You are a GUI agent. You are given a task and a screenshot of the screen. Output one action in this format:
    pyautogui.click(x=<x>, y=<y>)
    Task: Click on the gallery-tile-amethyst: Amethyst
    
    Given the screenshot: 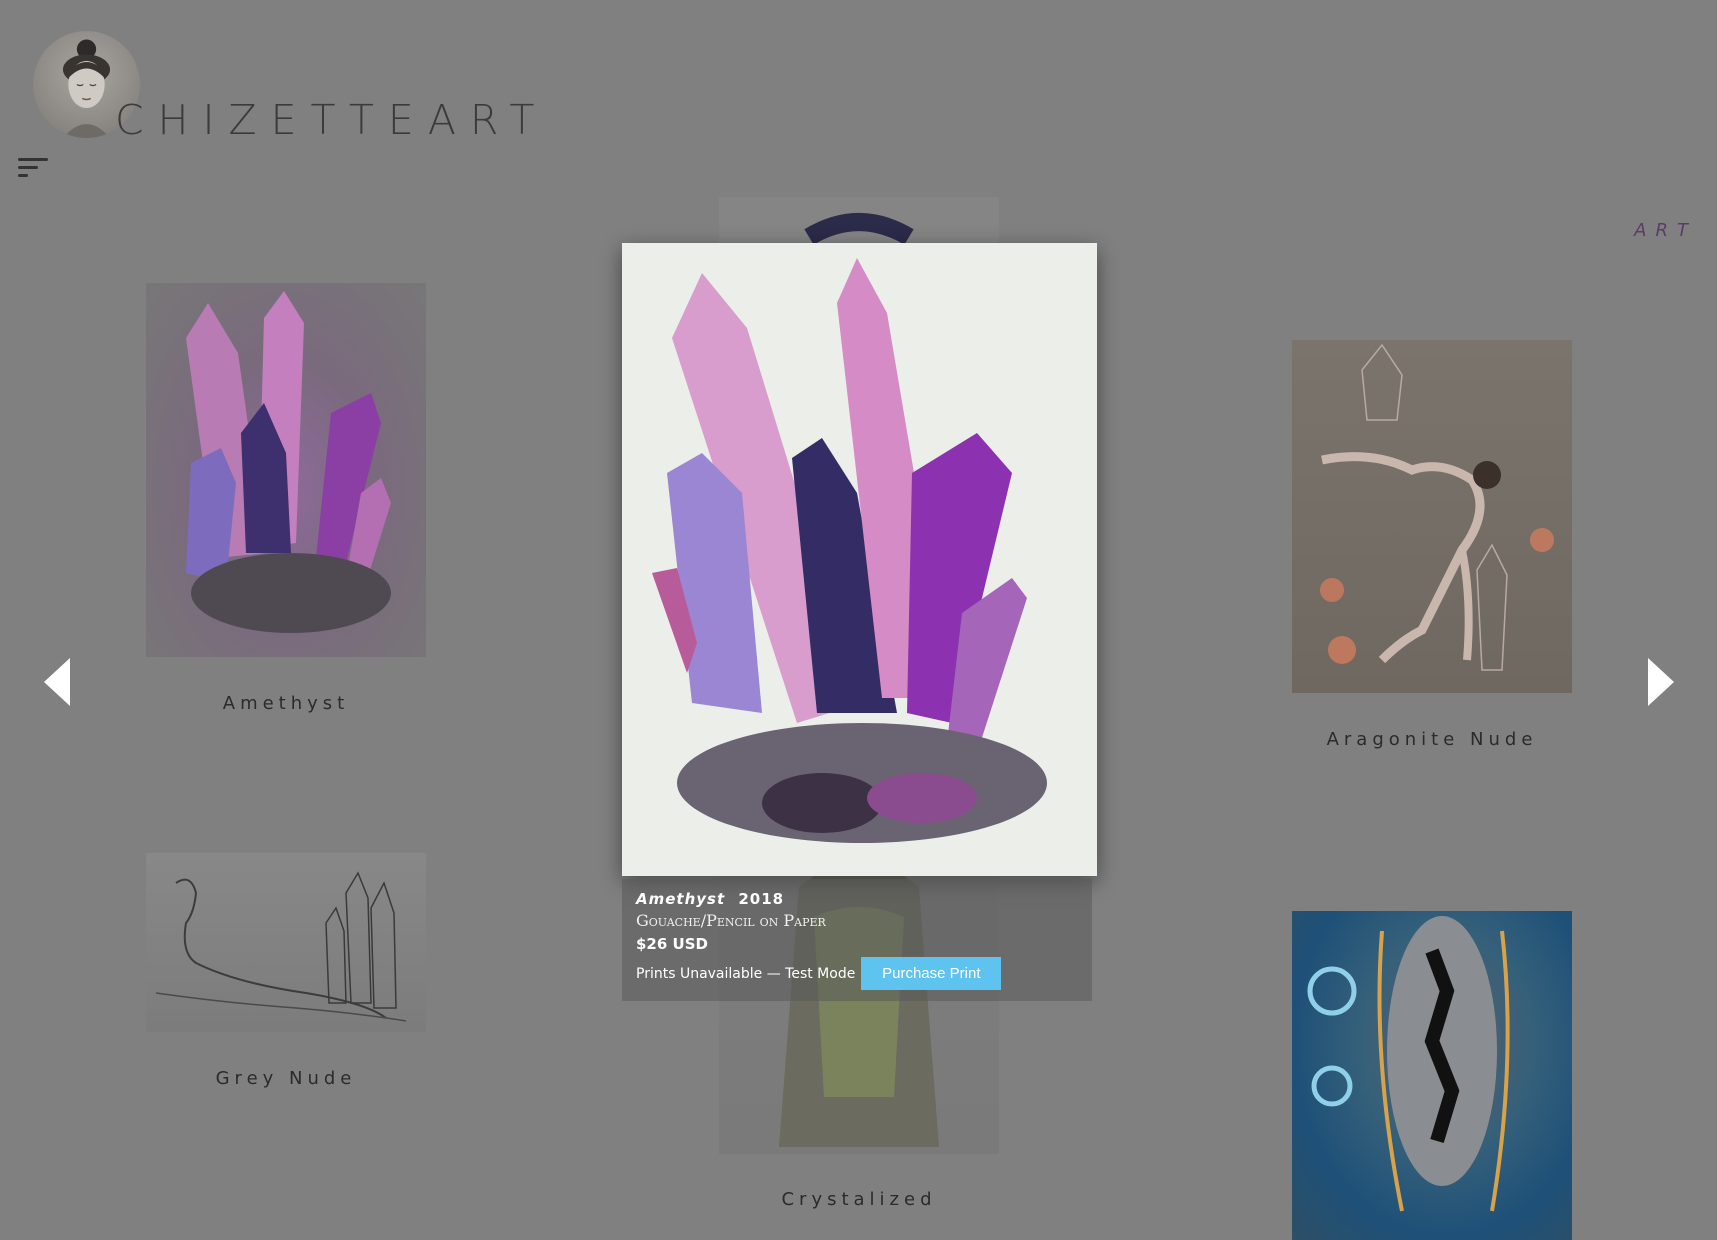 What is the action you would take?
    pyautogui.click(x=286, y=503)
    